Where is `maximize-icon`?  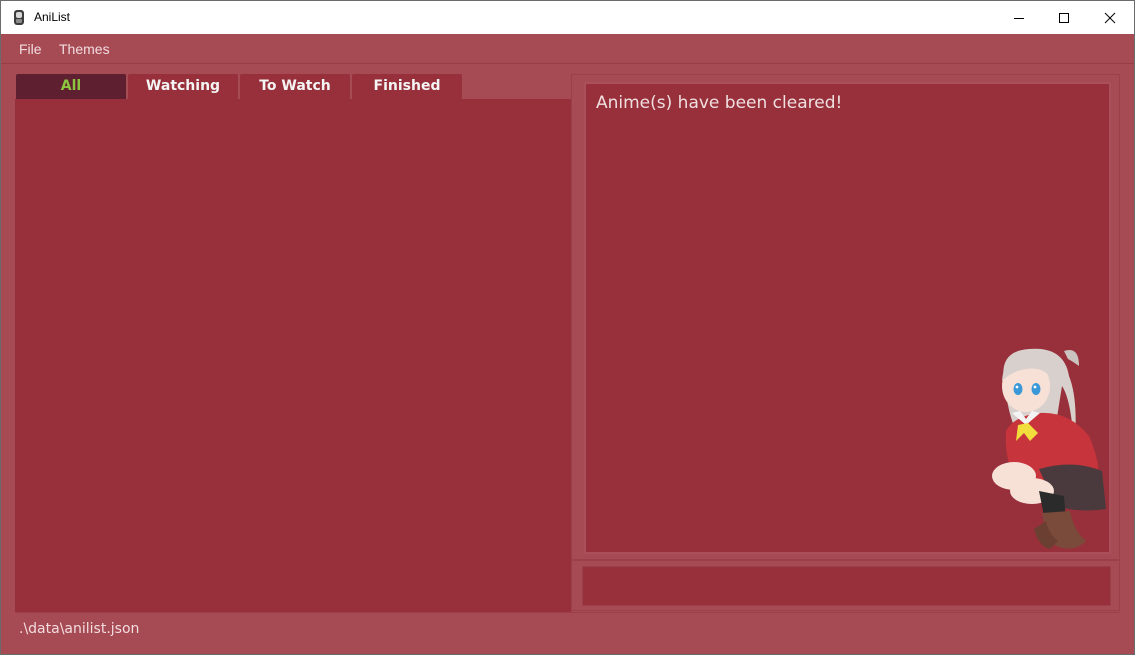 maximize-icon is located at coordinates (1064, 17).